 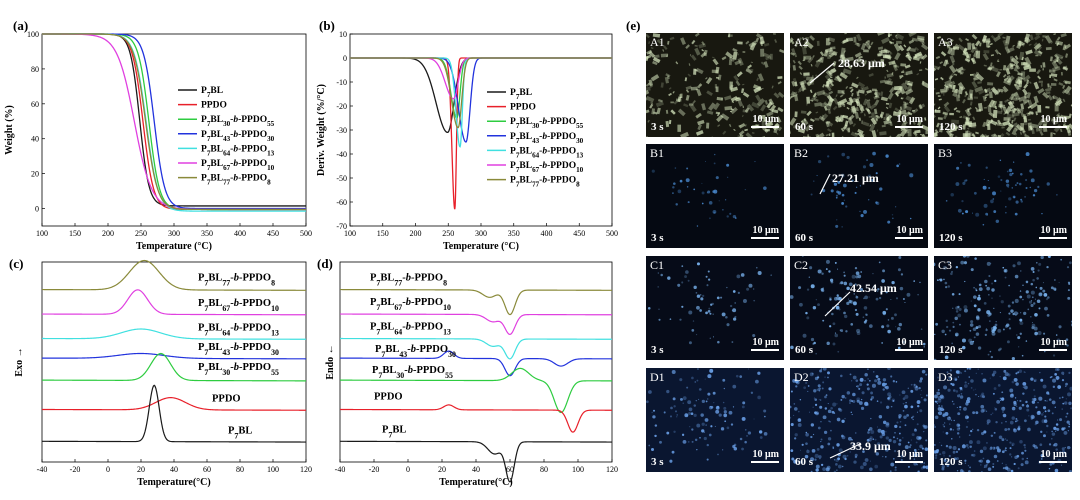 What do you see at coordinates (870, 446) in the screenshot?
I see `measure-label: 33.9 μm` at bounding box center [870, 446].